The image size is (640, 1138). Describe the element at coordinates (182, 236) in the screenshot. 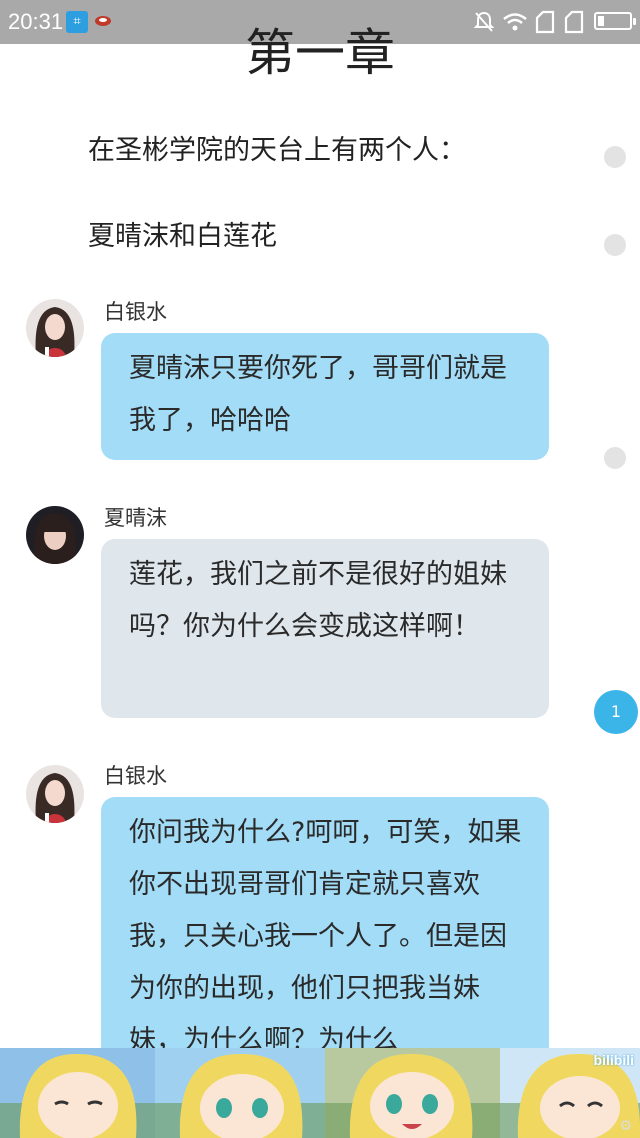

I see `narration-line: 夏晴沫和白莲花` at that location.